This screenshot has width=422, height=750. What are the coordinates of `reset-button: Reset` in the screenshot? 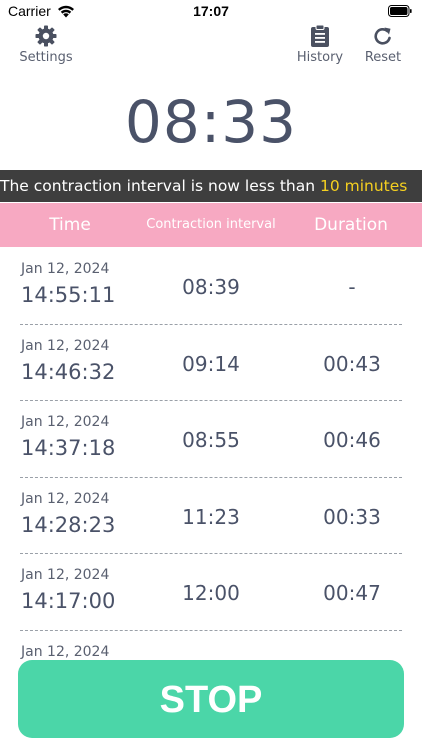 It's located at (383, 44).